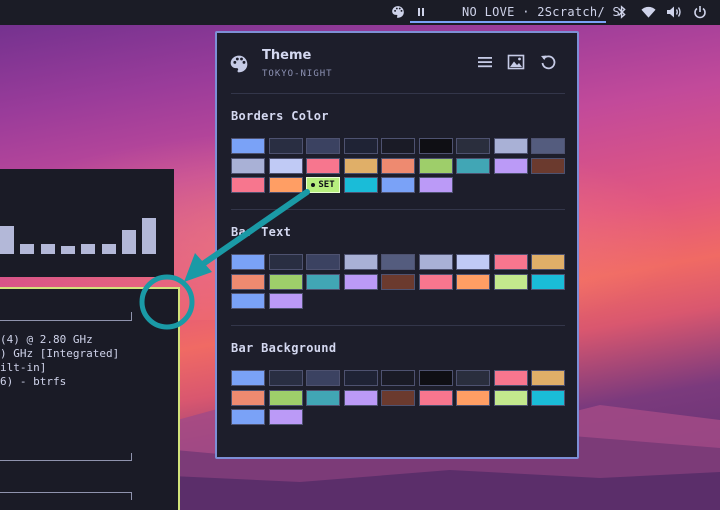 This screenshot has height=510, width=720. Describe the element at coordinates (517, 63) in the screenshot. I see `image-icon` at that location.